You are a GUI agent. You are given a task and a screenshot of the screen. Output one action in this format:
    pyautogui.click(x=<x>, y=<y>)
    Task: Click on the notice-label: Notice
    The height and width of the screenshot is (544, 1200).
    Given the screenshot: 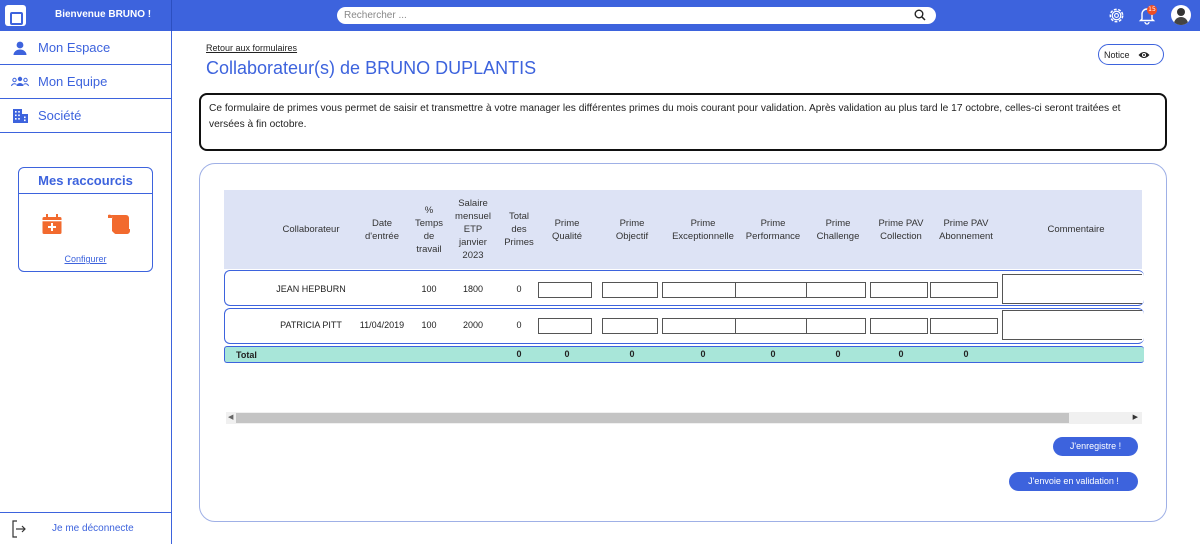 What is the action you would take?
    pyautogui.click(x=1117, y=55)
    